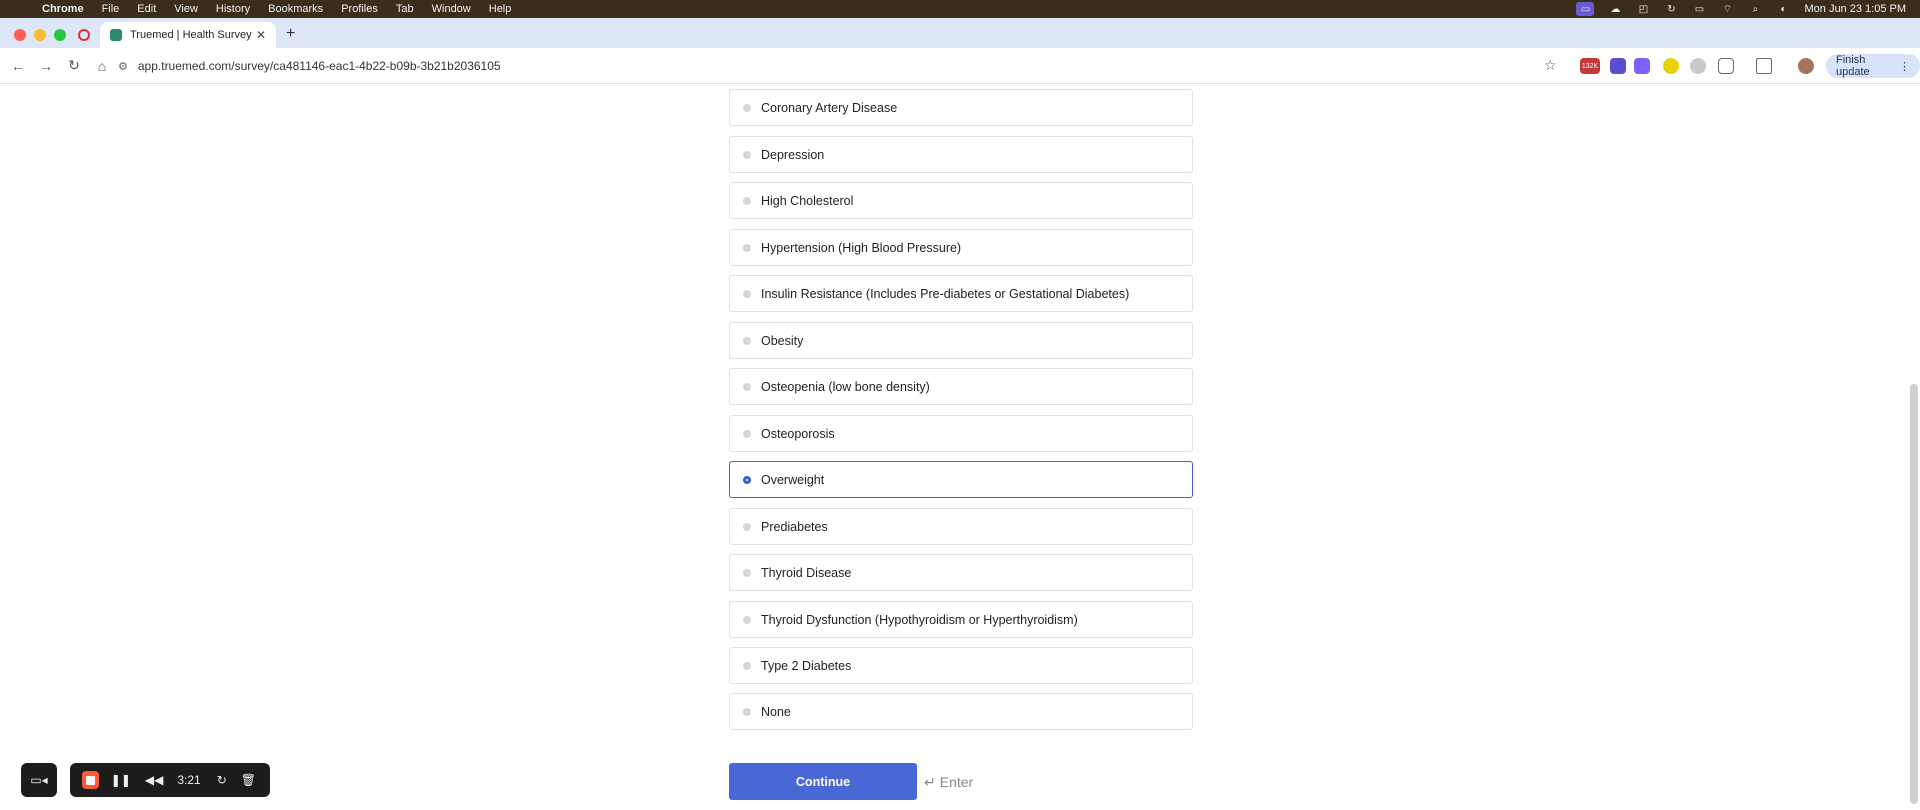 This screenshot has height=810, width=1920. I want to click on option-hypertension: Hypertension (High Blood Pressure), so click(961, 247).